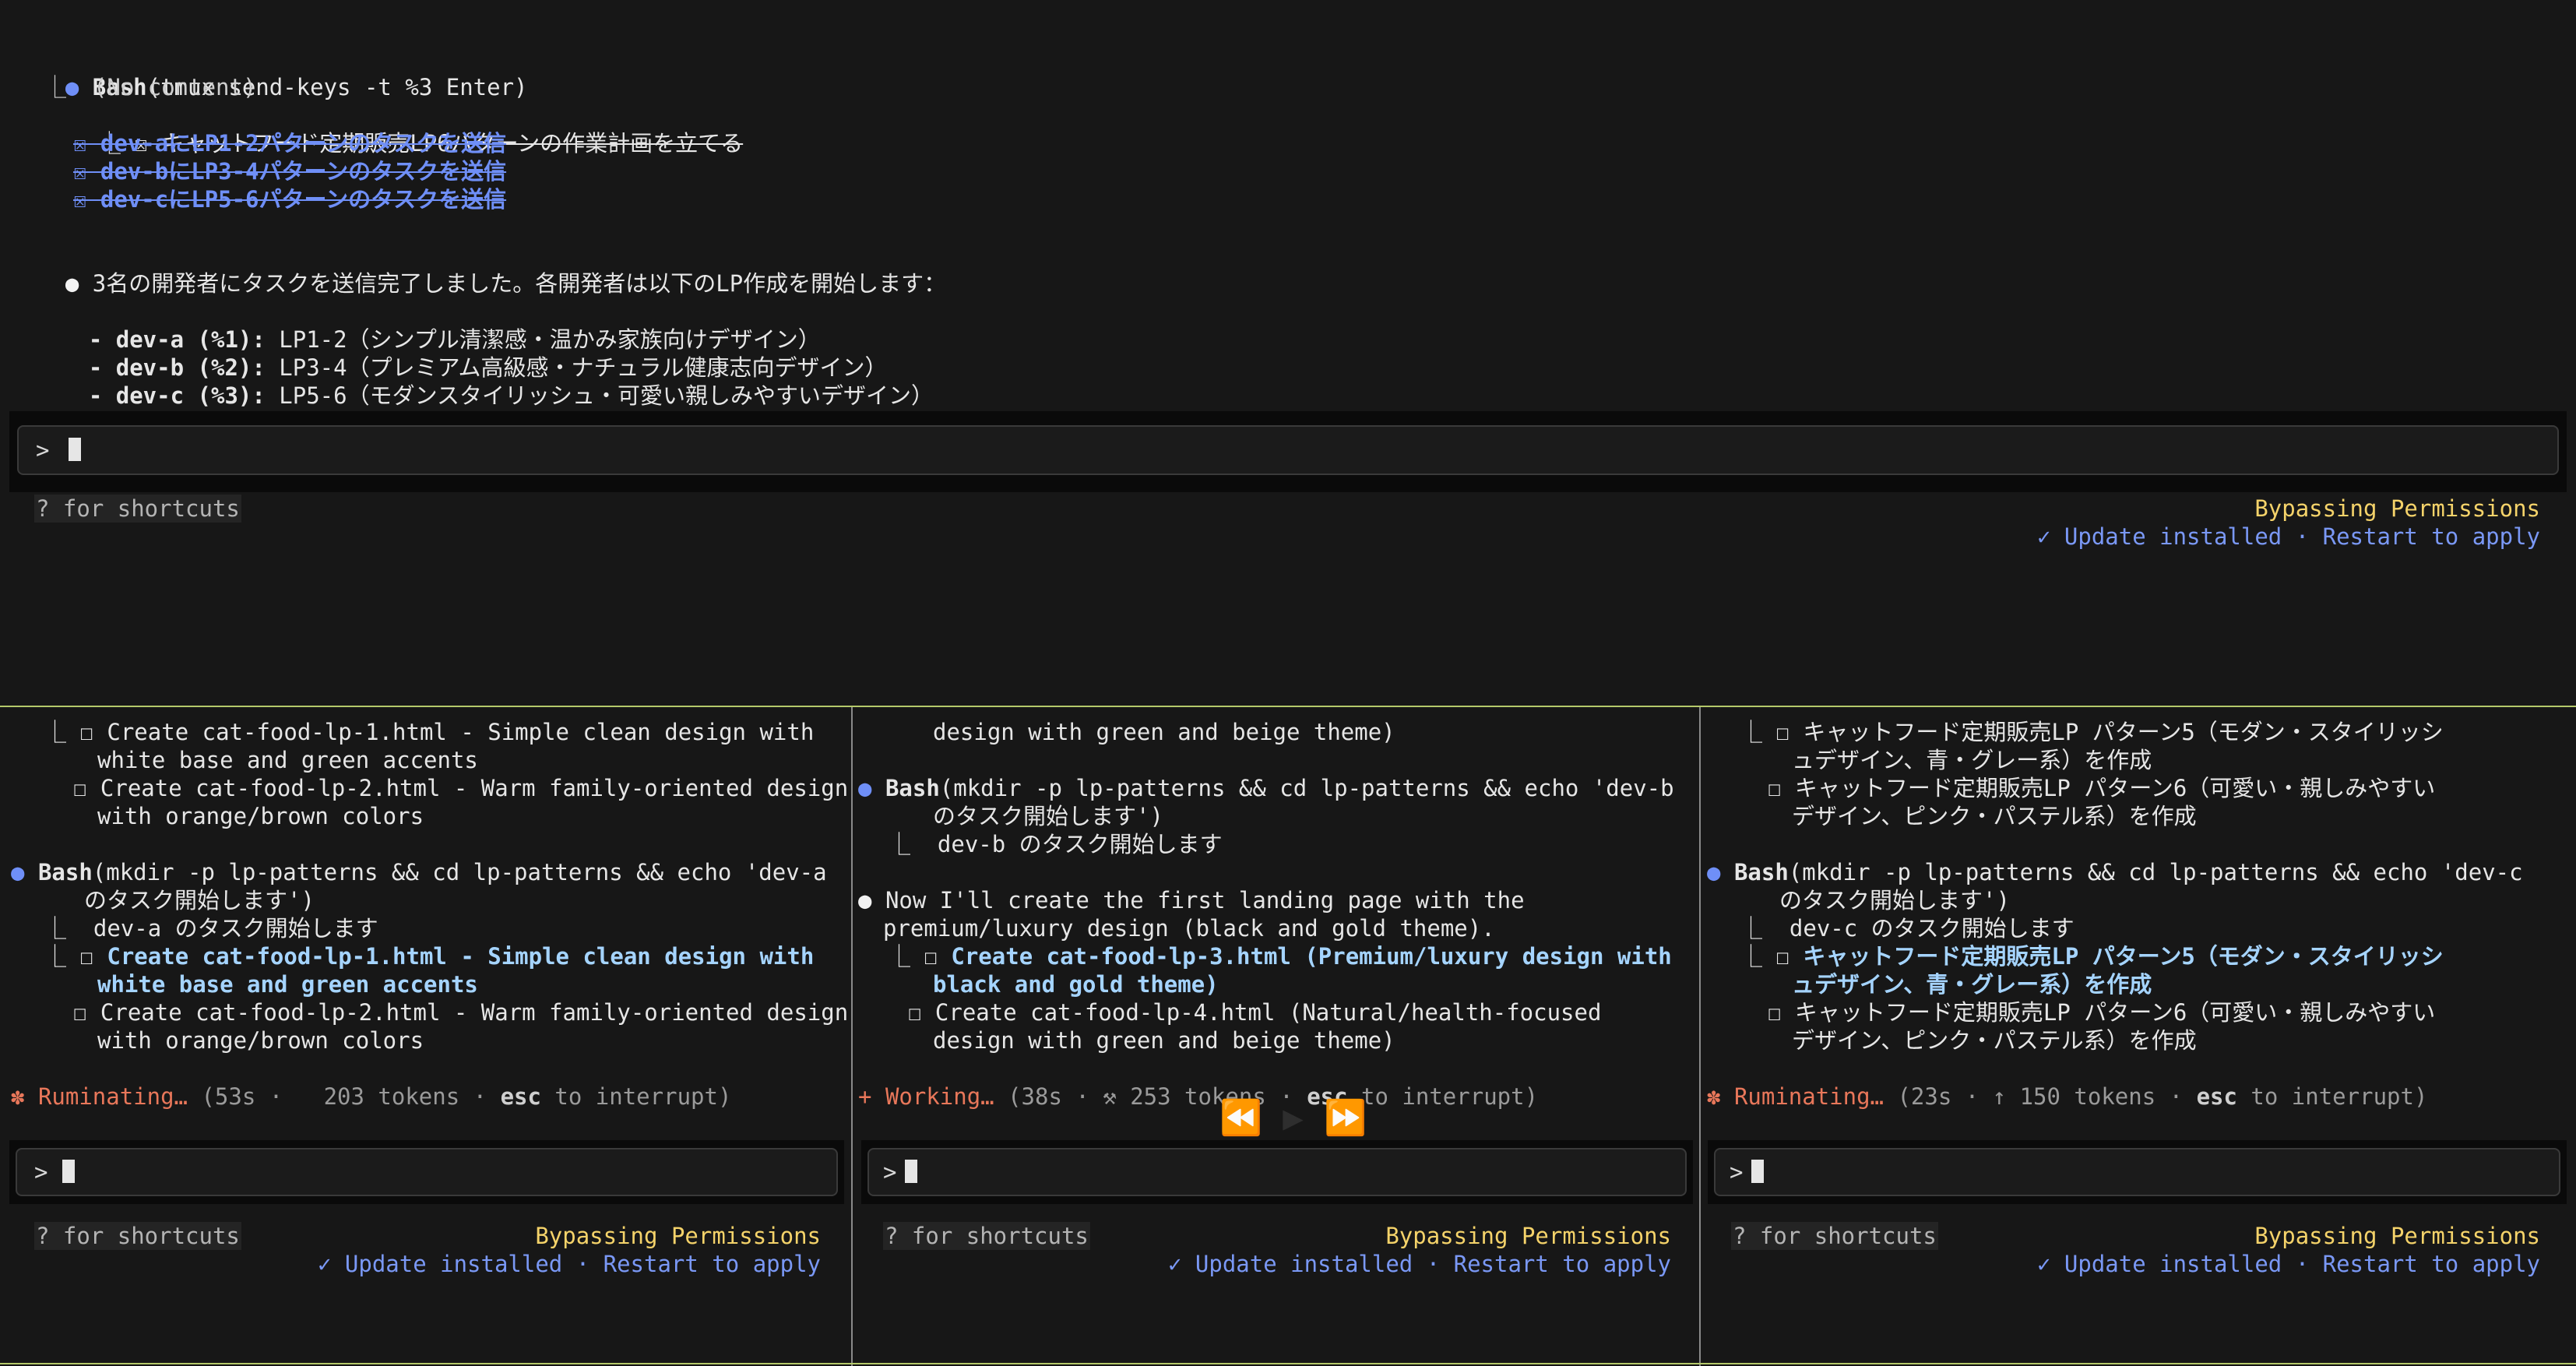 This screenshot has height=1366, width=2576. What do you see at coordinates (290, 199) in the screenshot?
I see `todo-done-item: ☒ dev-cにLP5-6パターンのタスクを送信` at bounding box center [290, 199].